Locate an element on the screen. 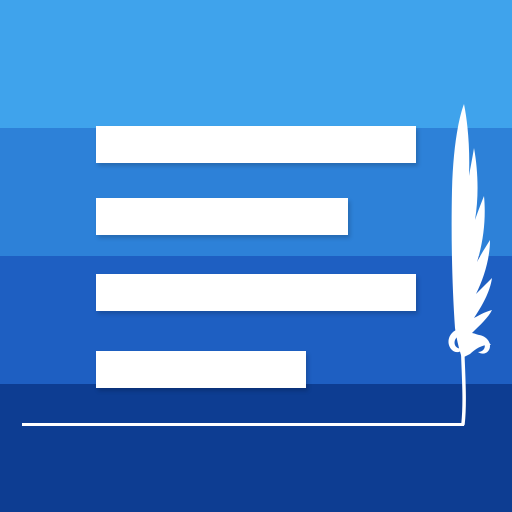 This screenshot has height=512, width=512. quill-feather-icon is located at coordinates (470, 265).